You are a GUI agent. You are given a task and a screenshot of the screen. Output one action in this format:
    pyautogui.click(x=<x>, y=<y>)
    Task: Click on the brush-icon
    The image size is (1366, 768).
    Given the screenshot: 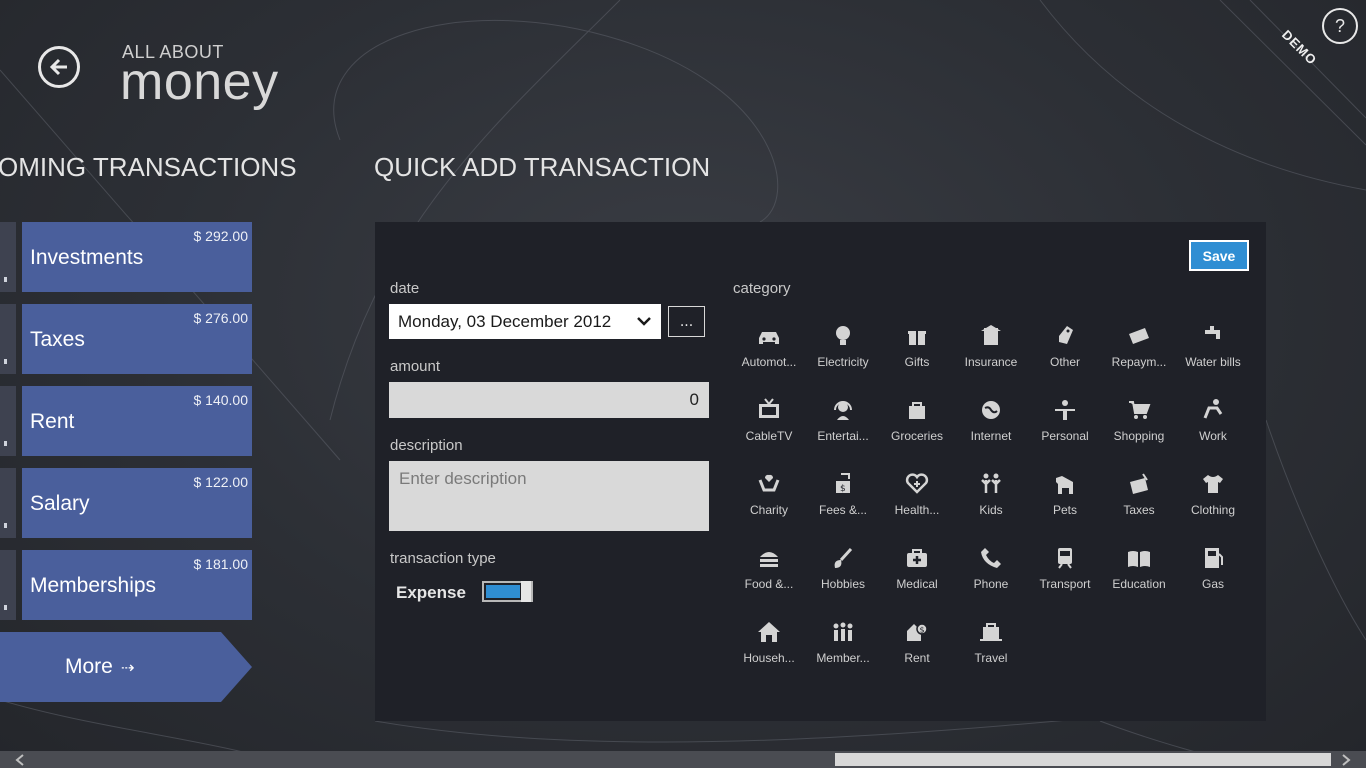 What is the action you would take?
    pyautogui.click(x=843, y=558)
    